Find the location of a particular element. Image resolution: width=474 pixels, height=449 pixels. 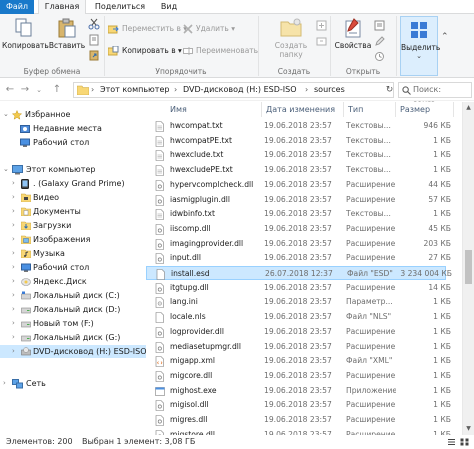

tab-view: Вид is located at coordinates (169, 7).